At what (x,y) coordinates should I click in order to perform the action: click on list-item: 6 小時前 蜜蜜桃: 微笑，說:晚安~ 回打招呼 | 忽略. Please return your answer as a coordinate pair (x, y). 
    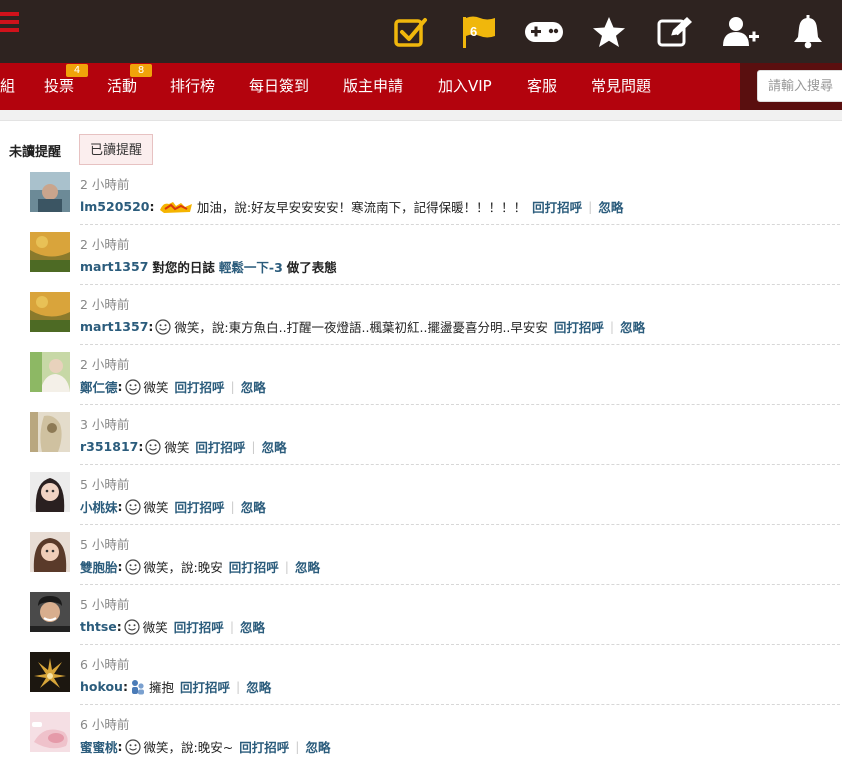
    Looking at the image, I should click on (421, 732).